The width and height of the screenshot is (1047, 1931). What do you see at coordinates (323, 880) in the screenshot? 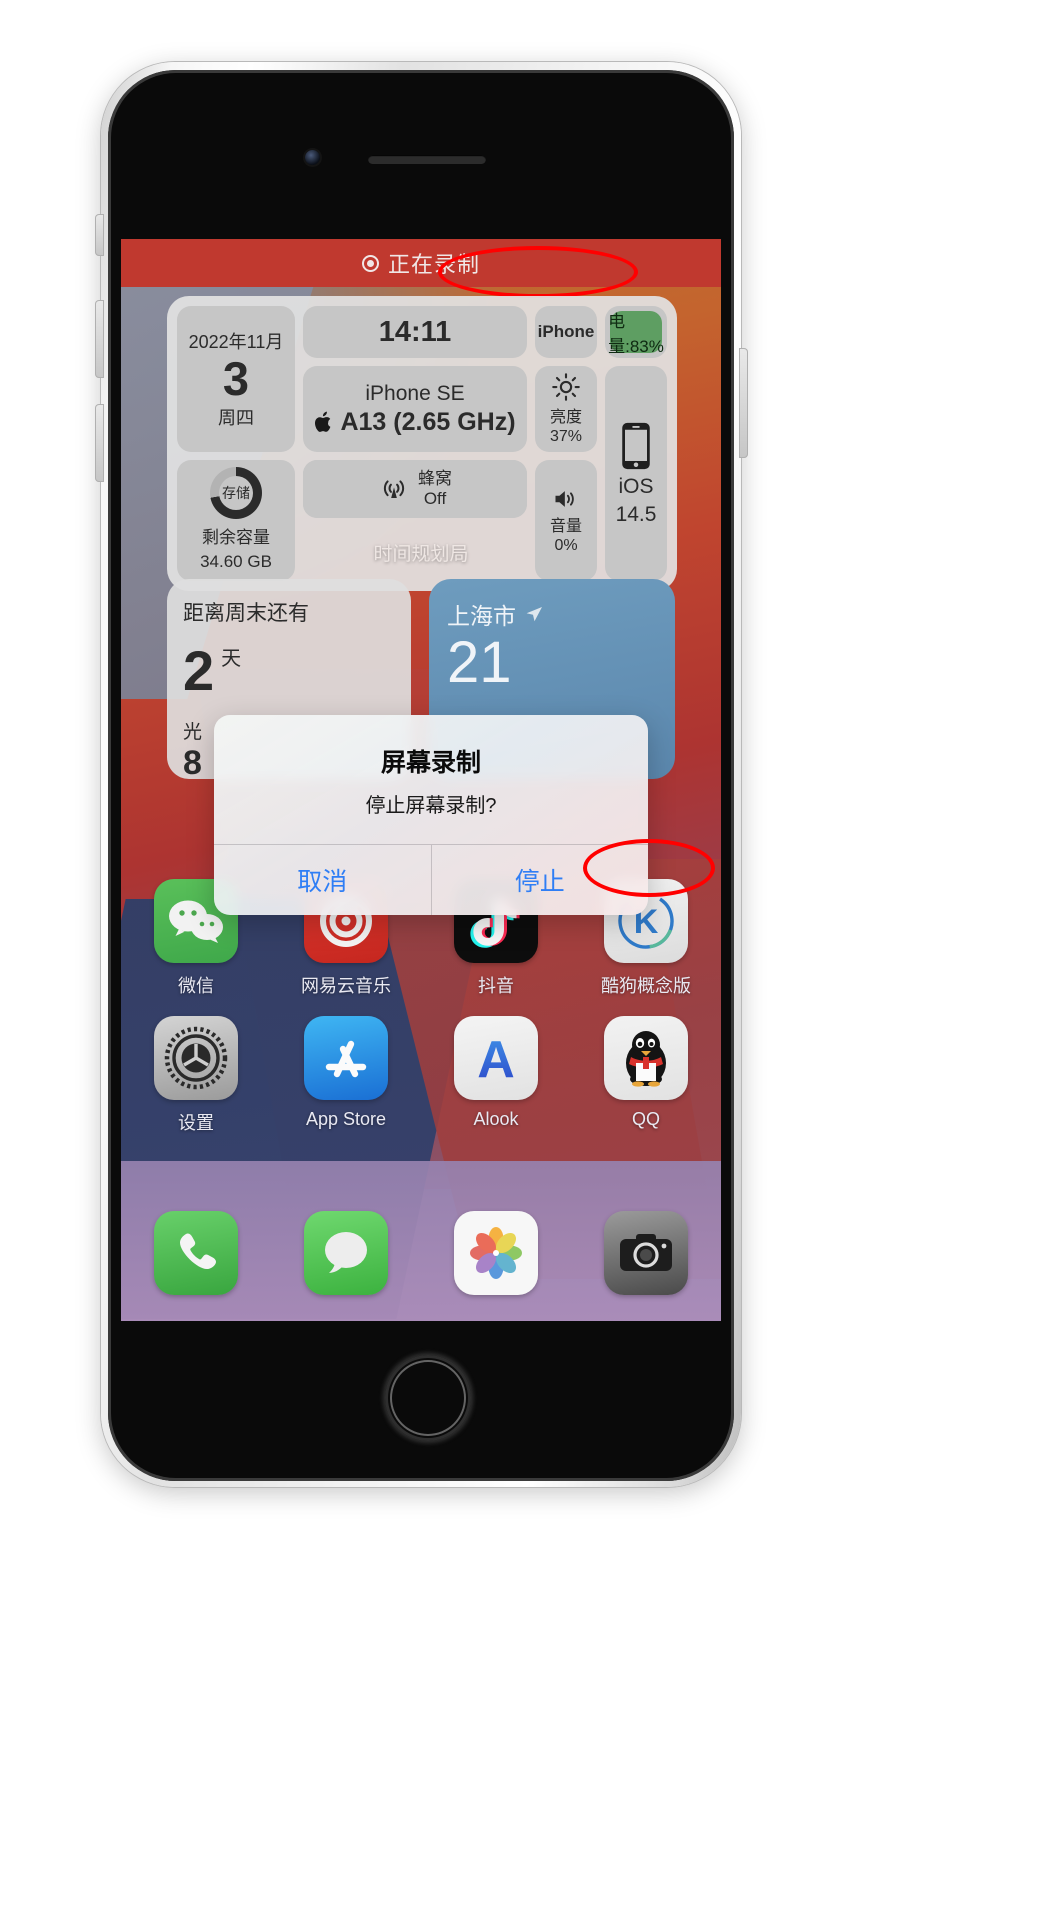
I see `cancel-button: 取消` at bounding box center [323, 880].